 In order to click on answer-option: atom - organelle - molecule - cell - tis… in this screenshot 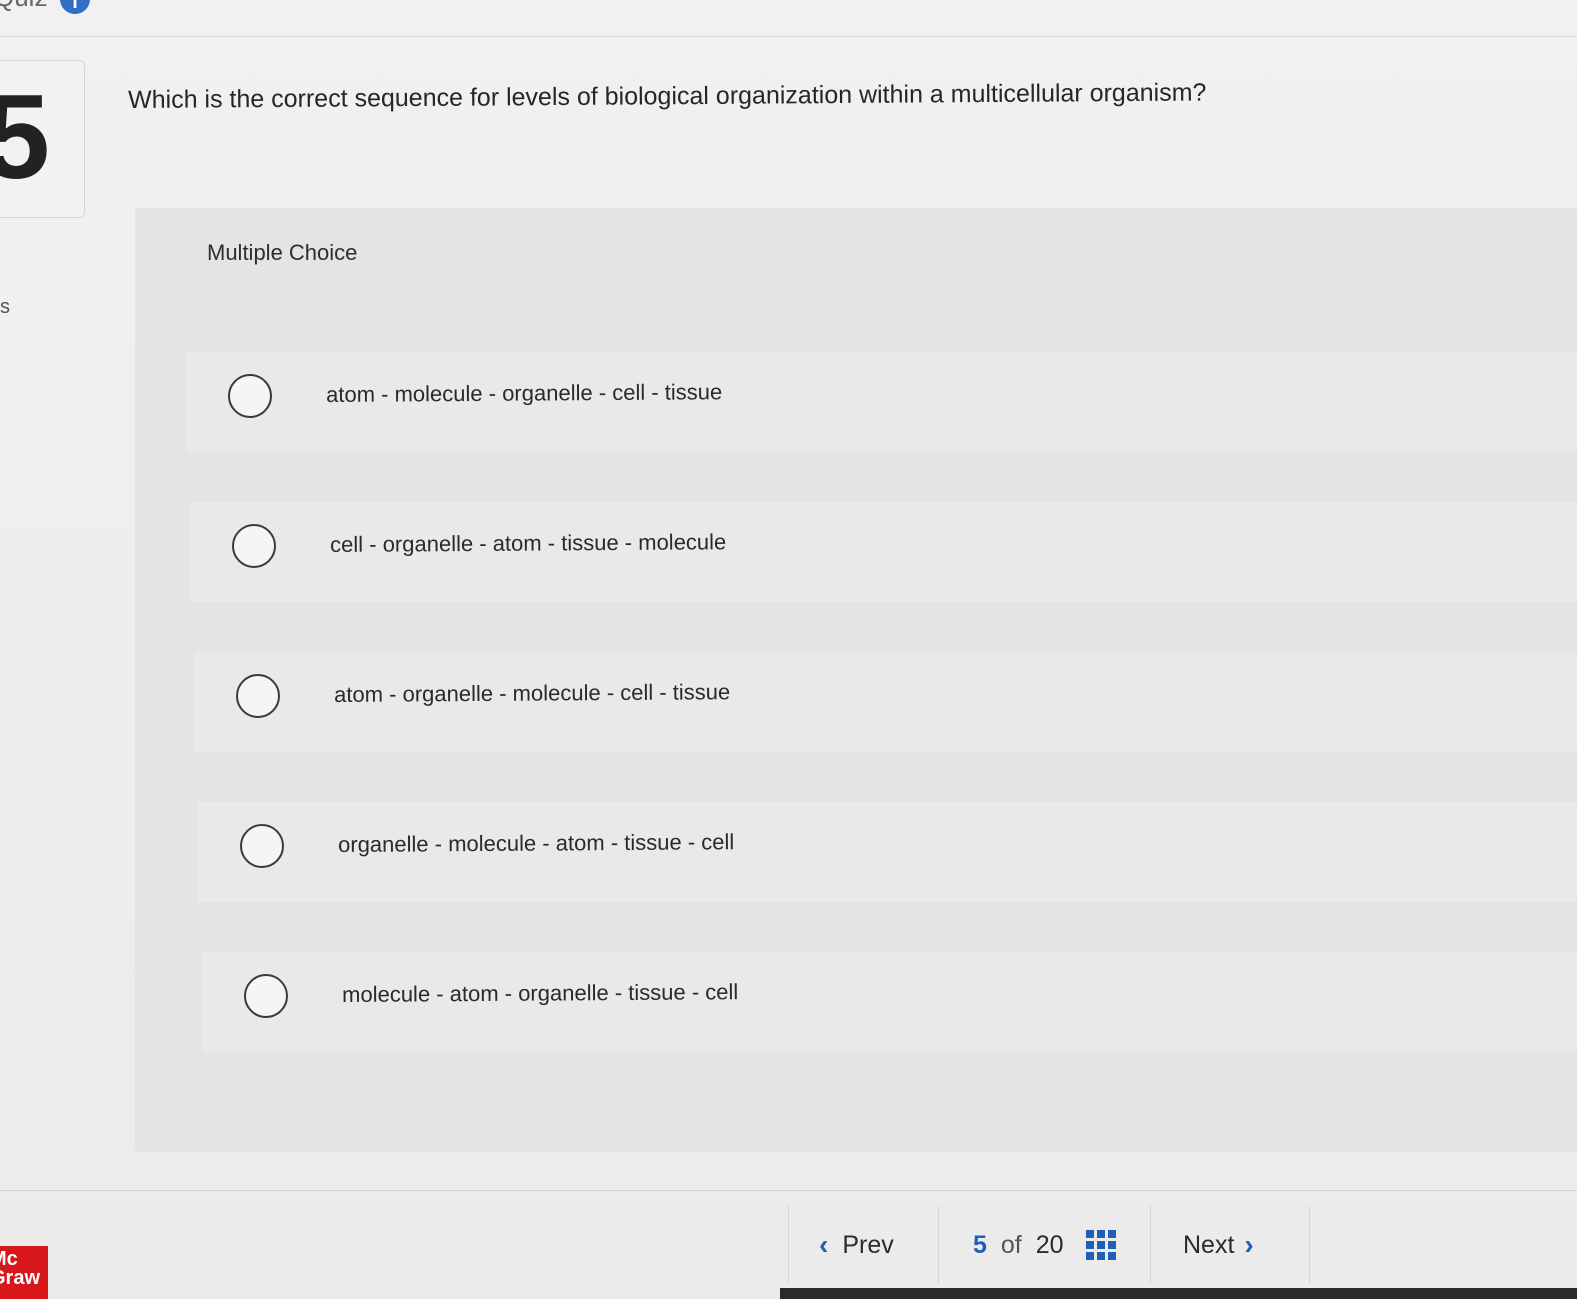, I will do `click(885, 702)`.